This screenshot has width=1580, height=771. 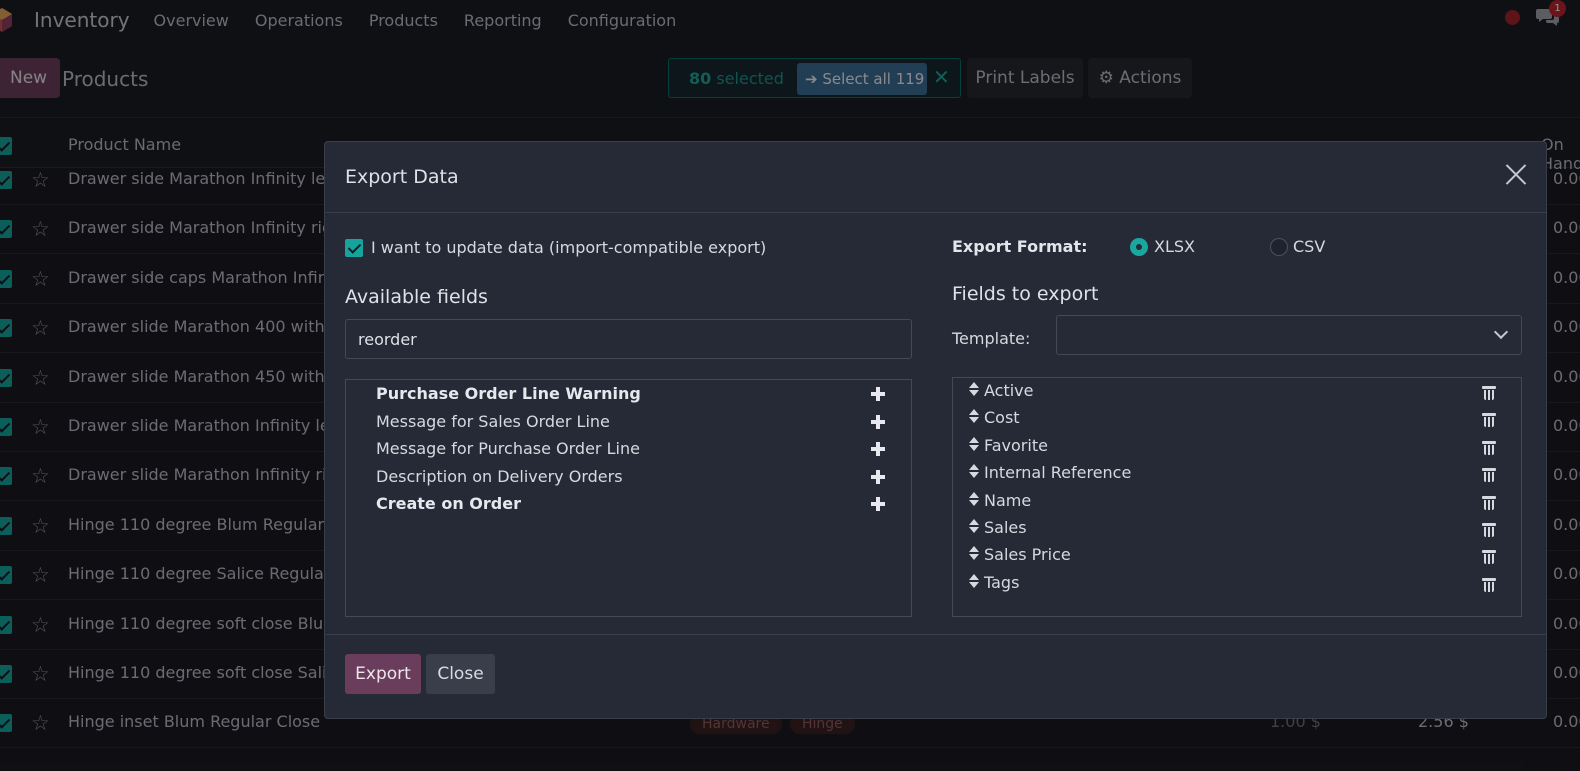 I want to click on export-field-item: Sales, so click(x=997, y=527).